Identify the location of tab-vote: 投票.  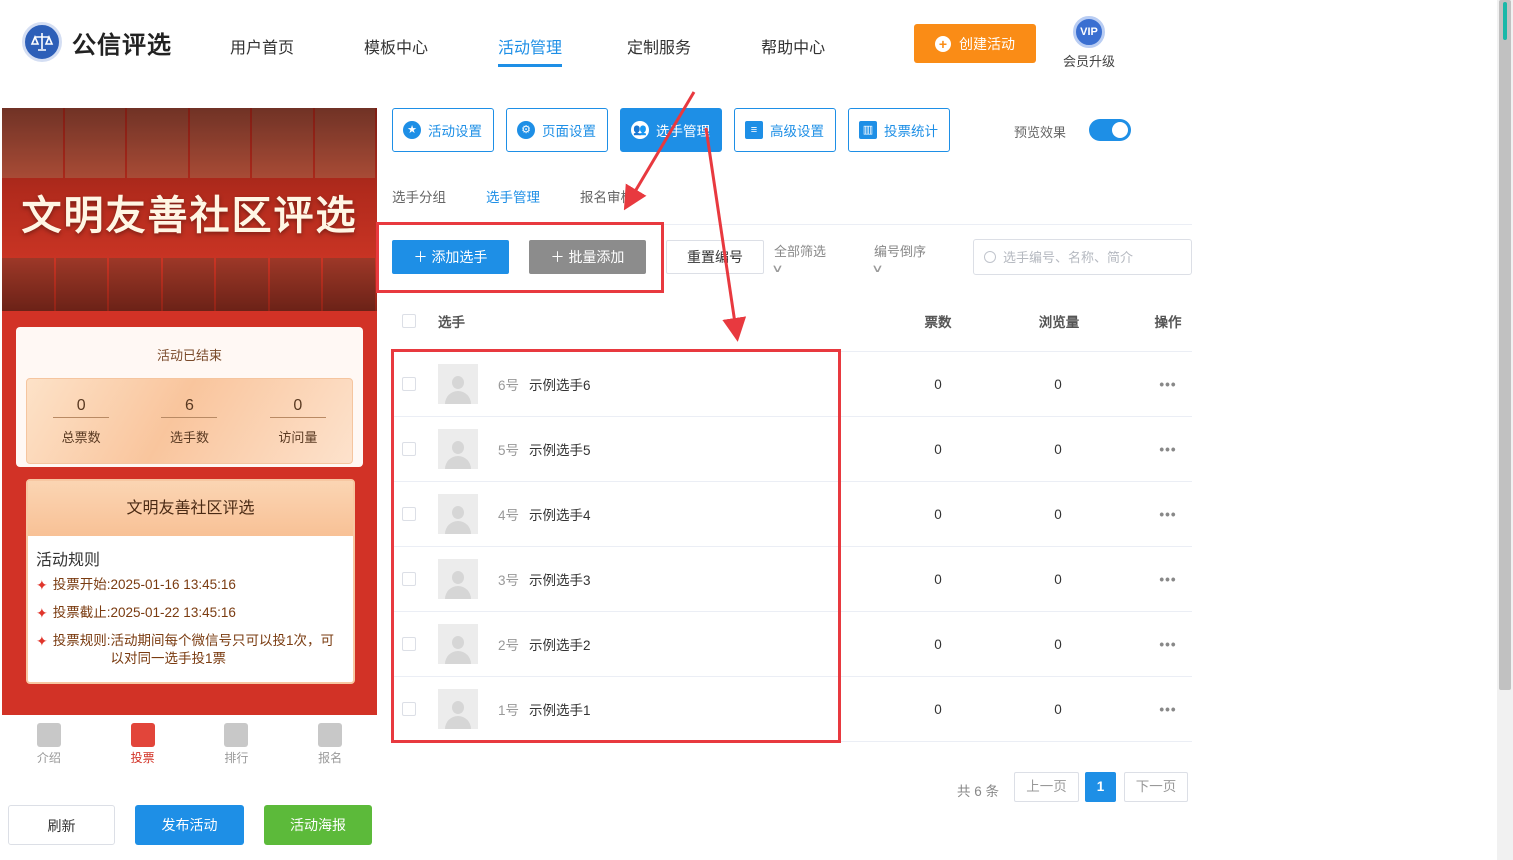
(143, 744).